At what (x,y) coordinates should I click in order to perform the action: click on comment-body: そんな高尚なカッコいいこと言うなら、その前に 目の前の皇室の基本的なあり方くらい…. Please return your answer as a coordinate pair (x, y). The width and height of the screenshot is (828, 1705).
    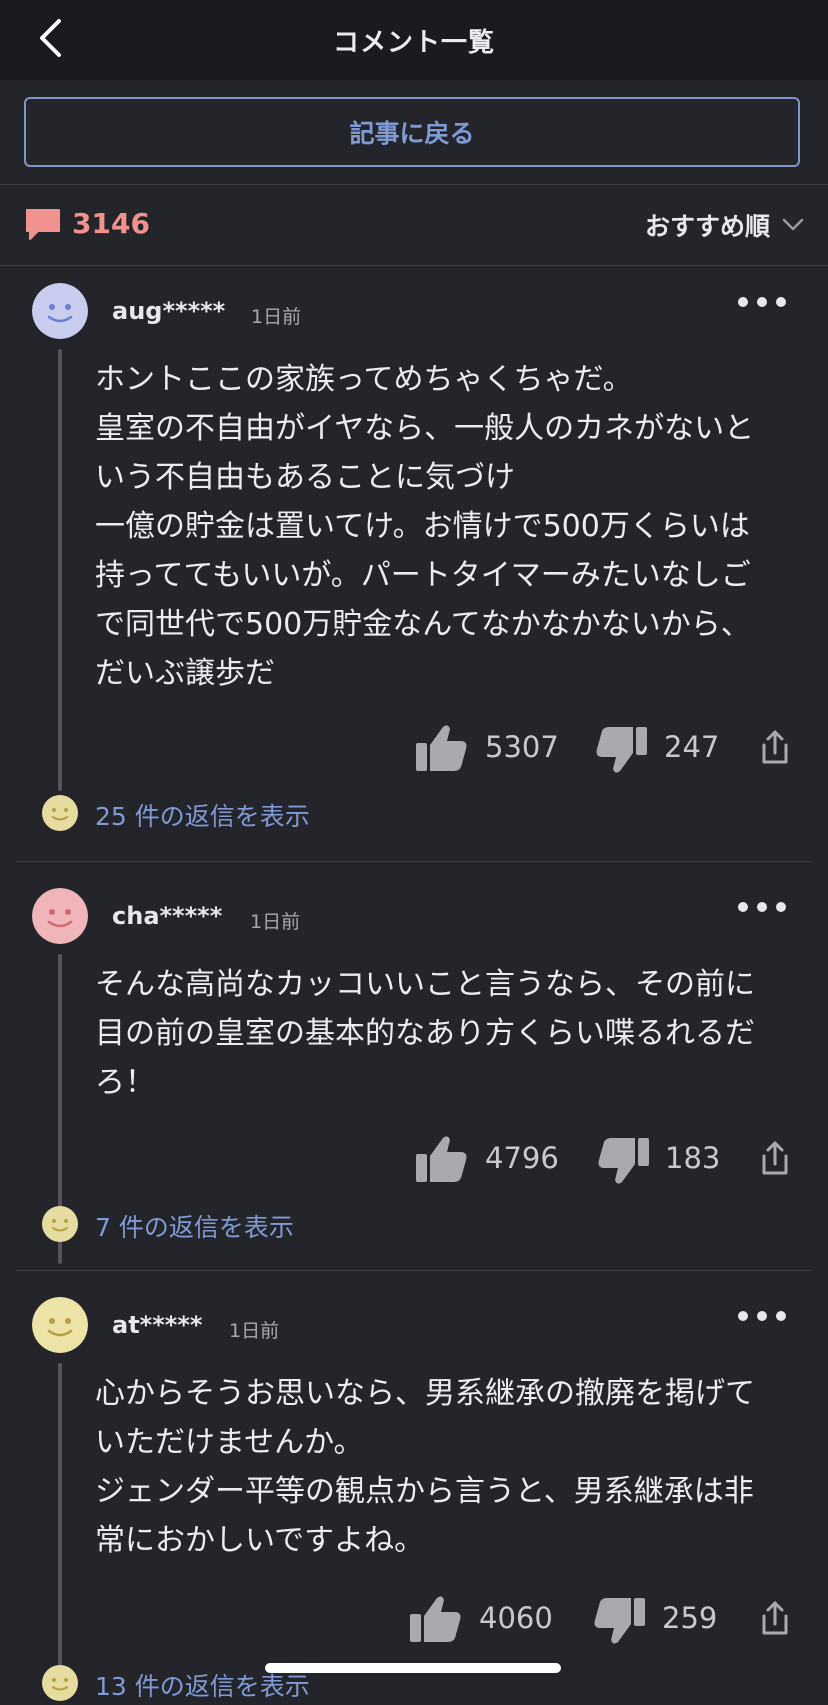
    Looking at the image, I should click on (425, 1033).